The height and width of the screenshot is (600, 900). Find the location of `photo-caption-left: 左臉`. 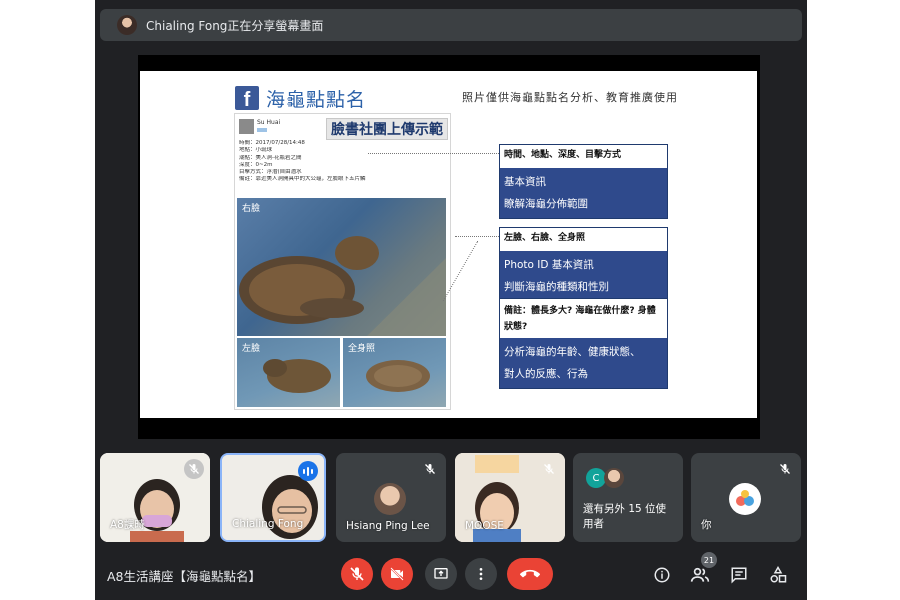

photo-caption-left: 左臉 is located at coordinates (251, 349).